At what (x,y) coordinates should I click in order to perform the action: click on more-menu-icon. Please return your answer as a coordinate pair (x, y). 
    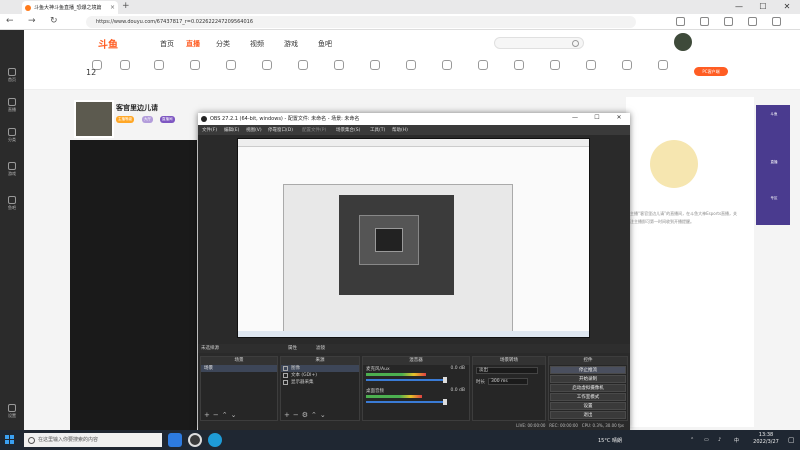
    Looking at the image, I should click on (776, 21).